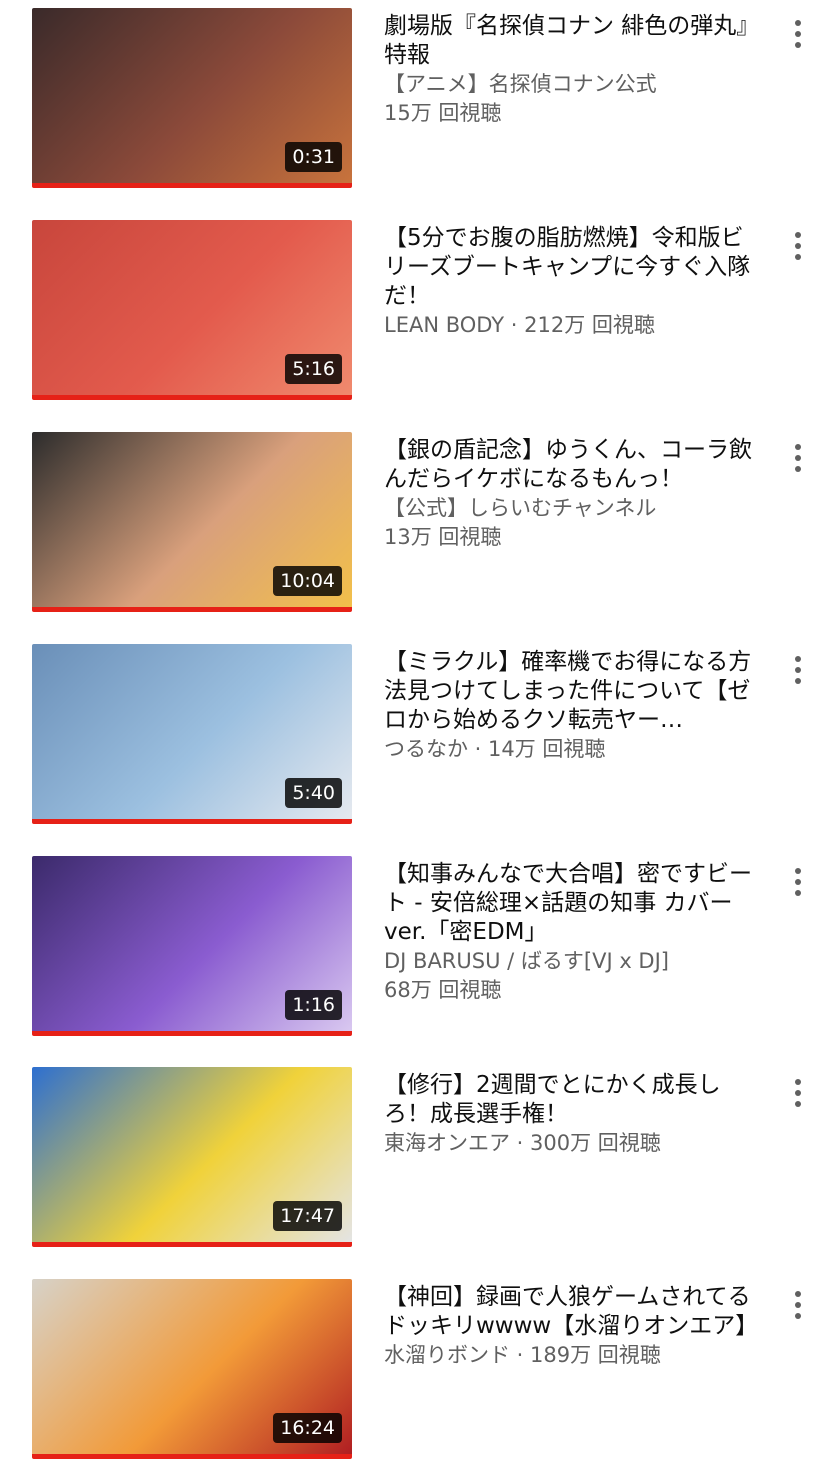  What do you see at coordinates (192, 522) in the screenshot?
I see `video-thumbnail: 10:04` at bounding box center [192, 522].